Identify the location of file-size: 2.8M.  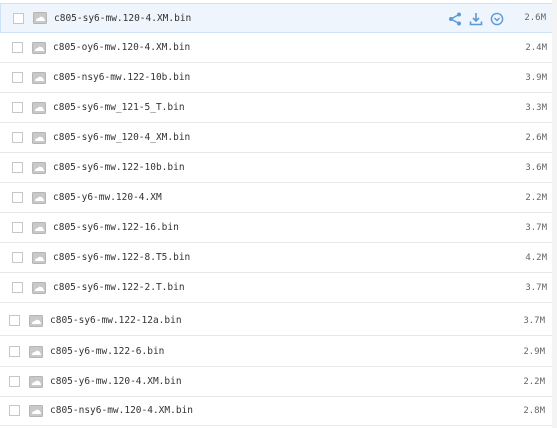
(534, 410).